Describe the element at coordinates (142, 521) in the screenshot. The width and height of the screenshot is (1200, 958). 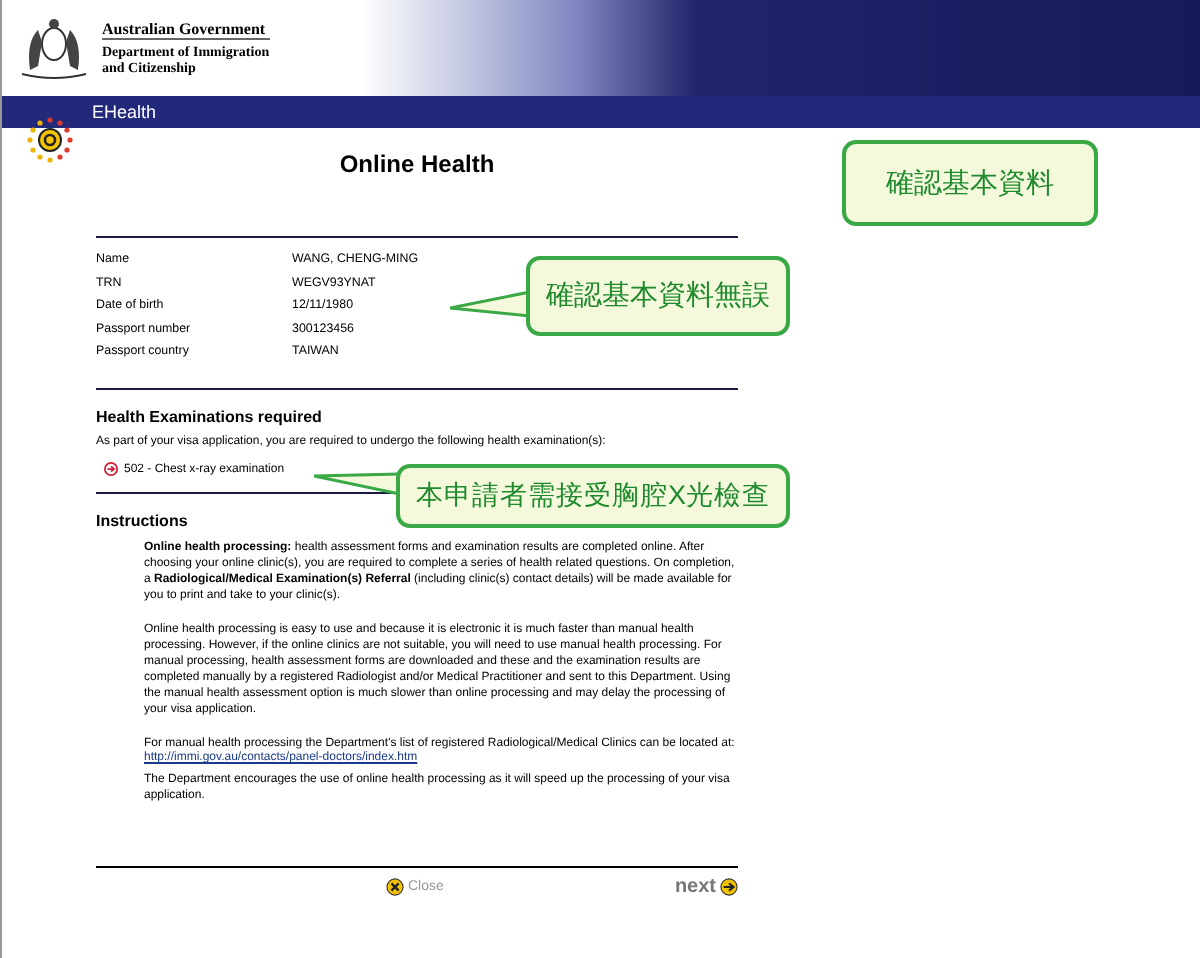
I see `section-heading: Instructions` at that location.